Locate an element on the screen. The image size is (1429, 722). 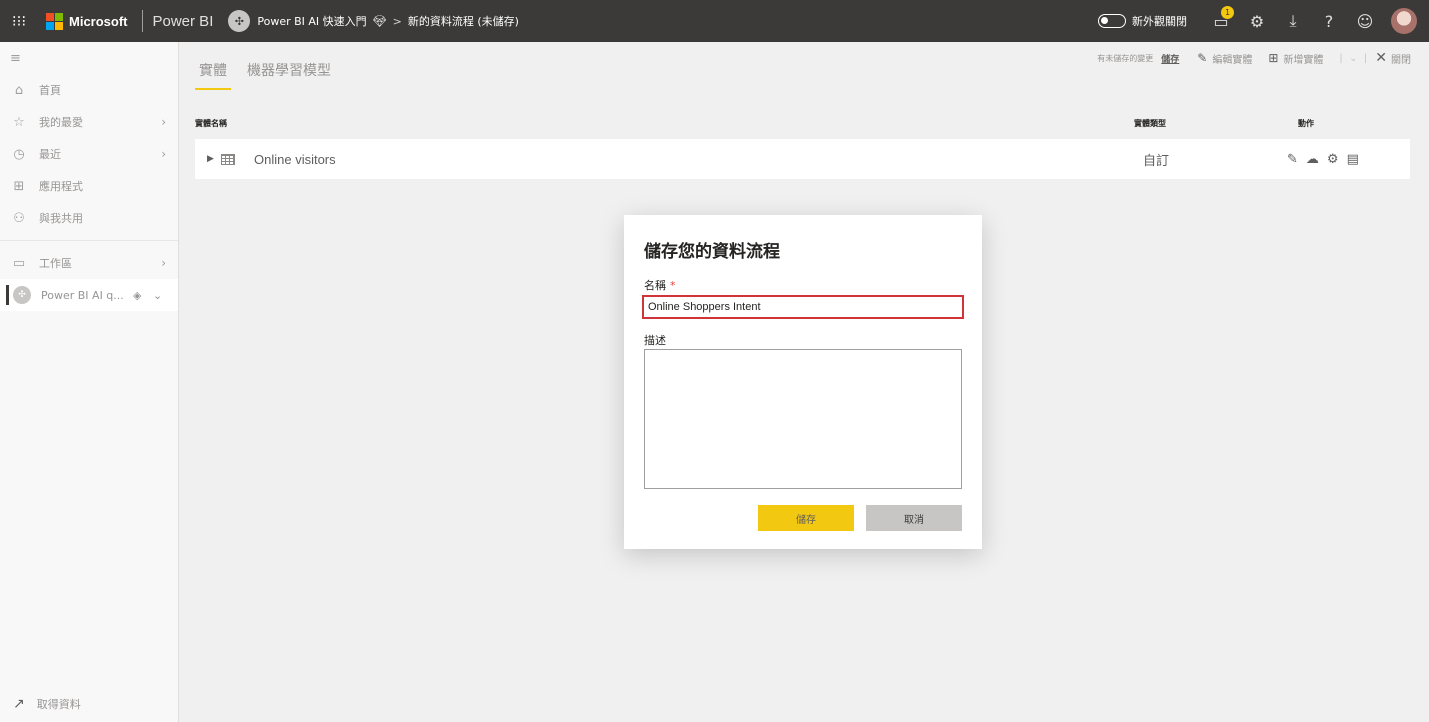
help-icon: ? is located at coordinates (1329, 21).